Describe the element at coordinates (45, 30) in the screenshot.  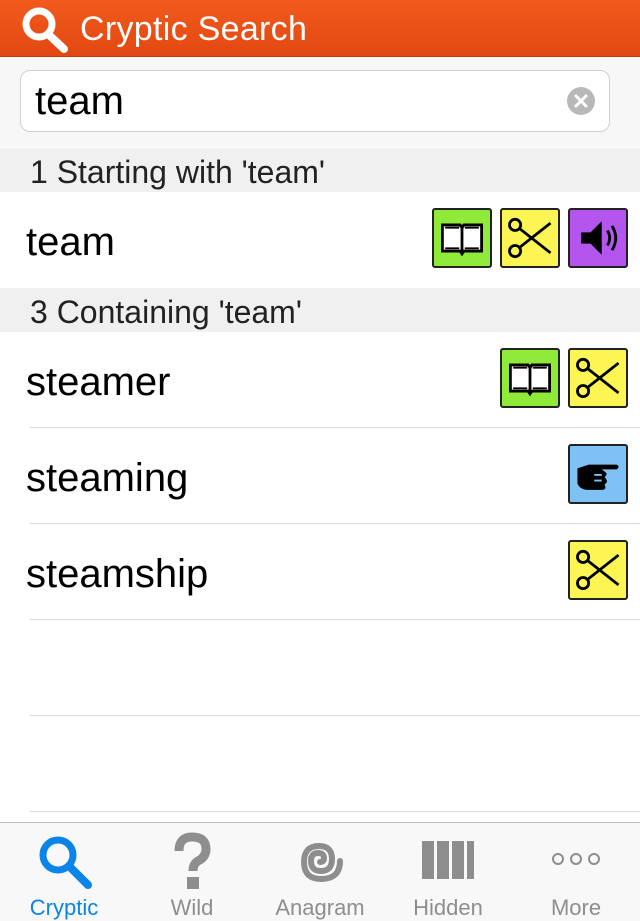
I see `search-logo-icon` at that location.